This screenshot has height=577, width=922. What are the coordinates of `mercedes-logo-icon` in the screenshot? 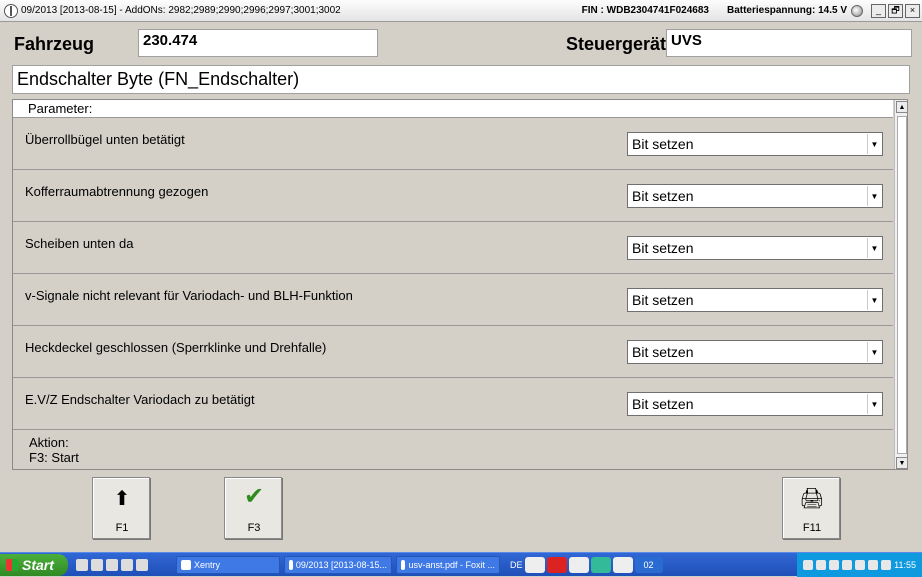 It's located at (11, 10).